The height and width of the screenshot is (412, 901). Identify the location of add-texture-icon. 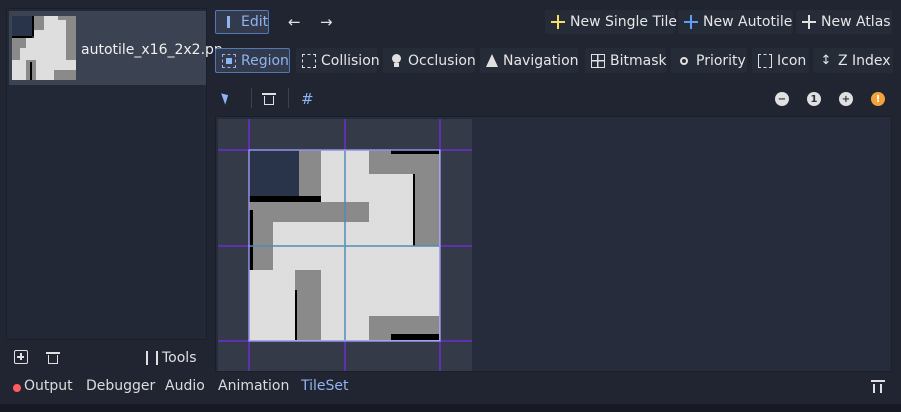
(21, 357).